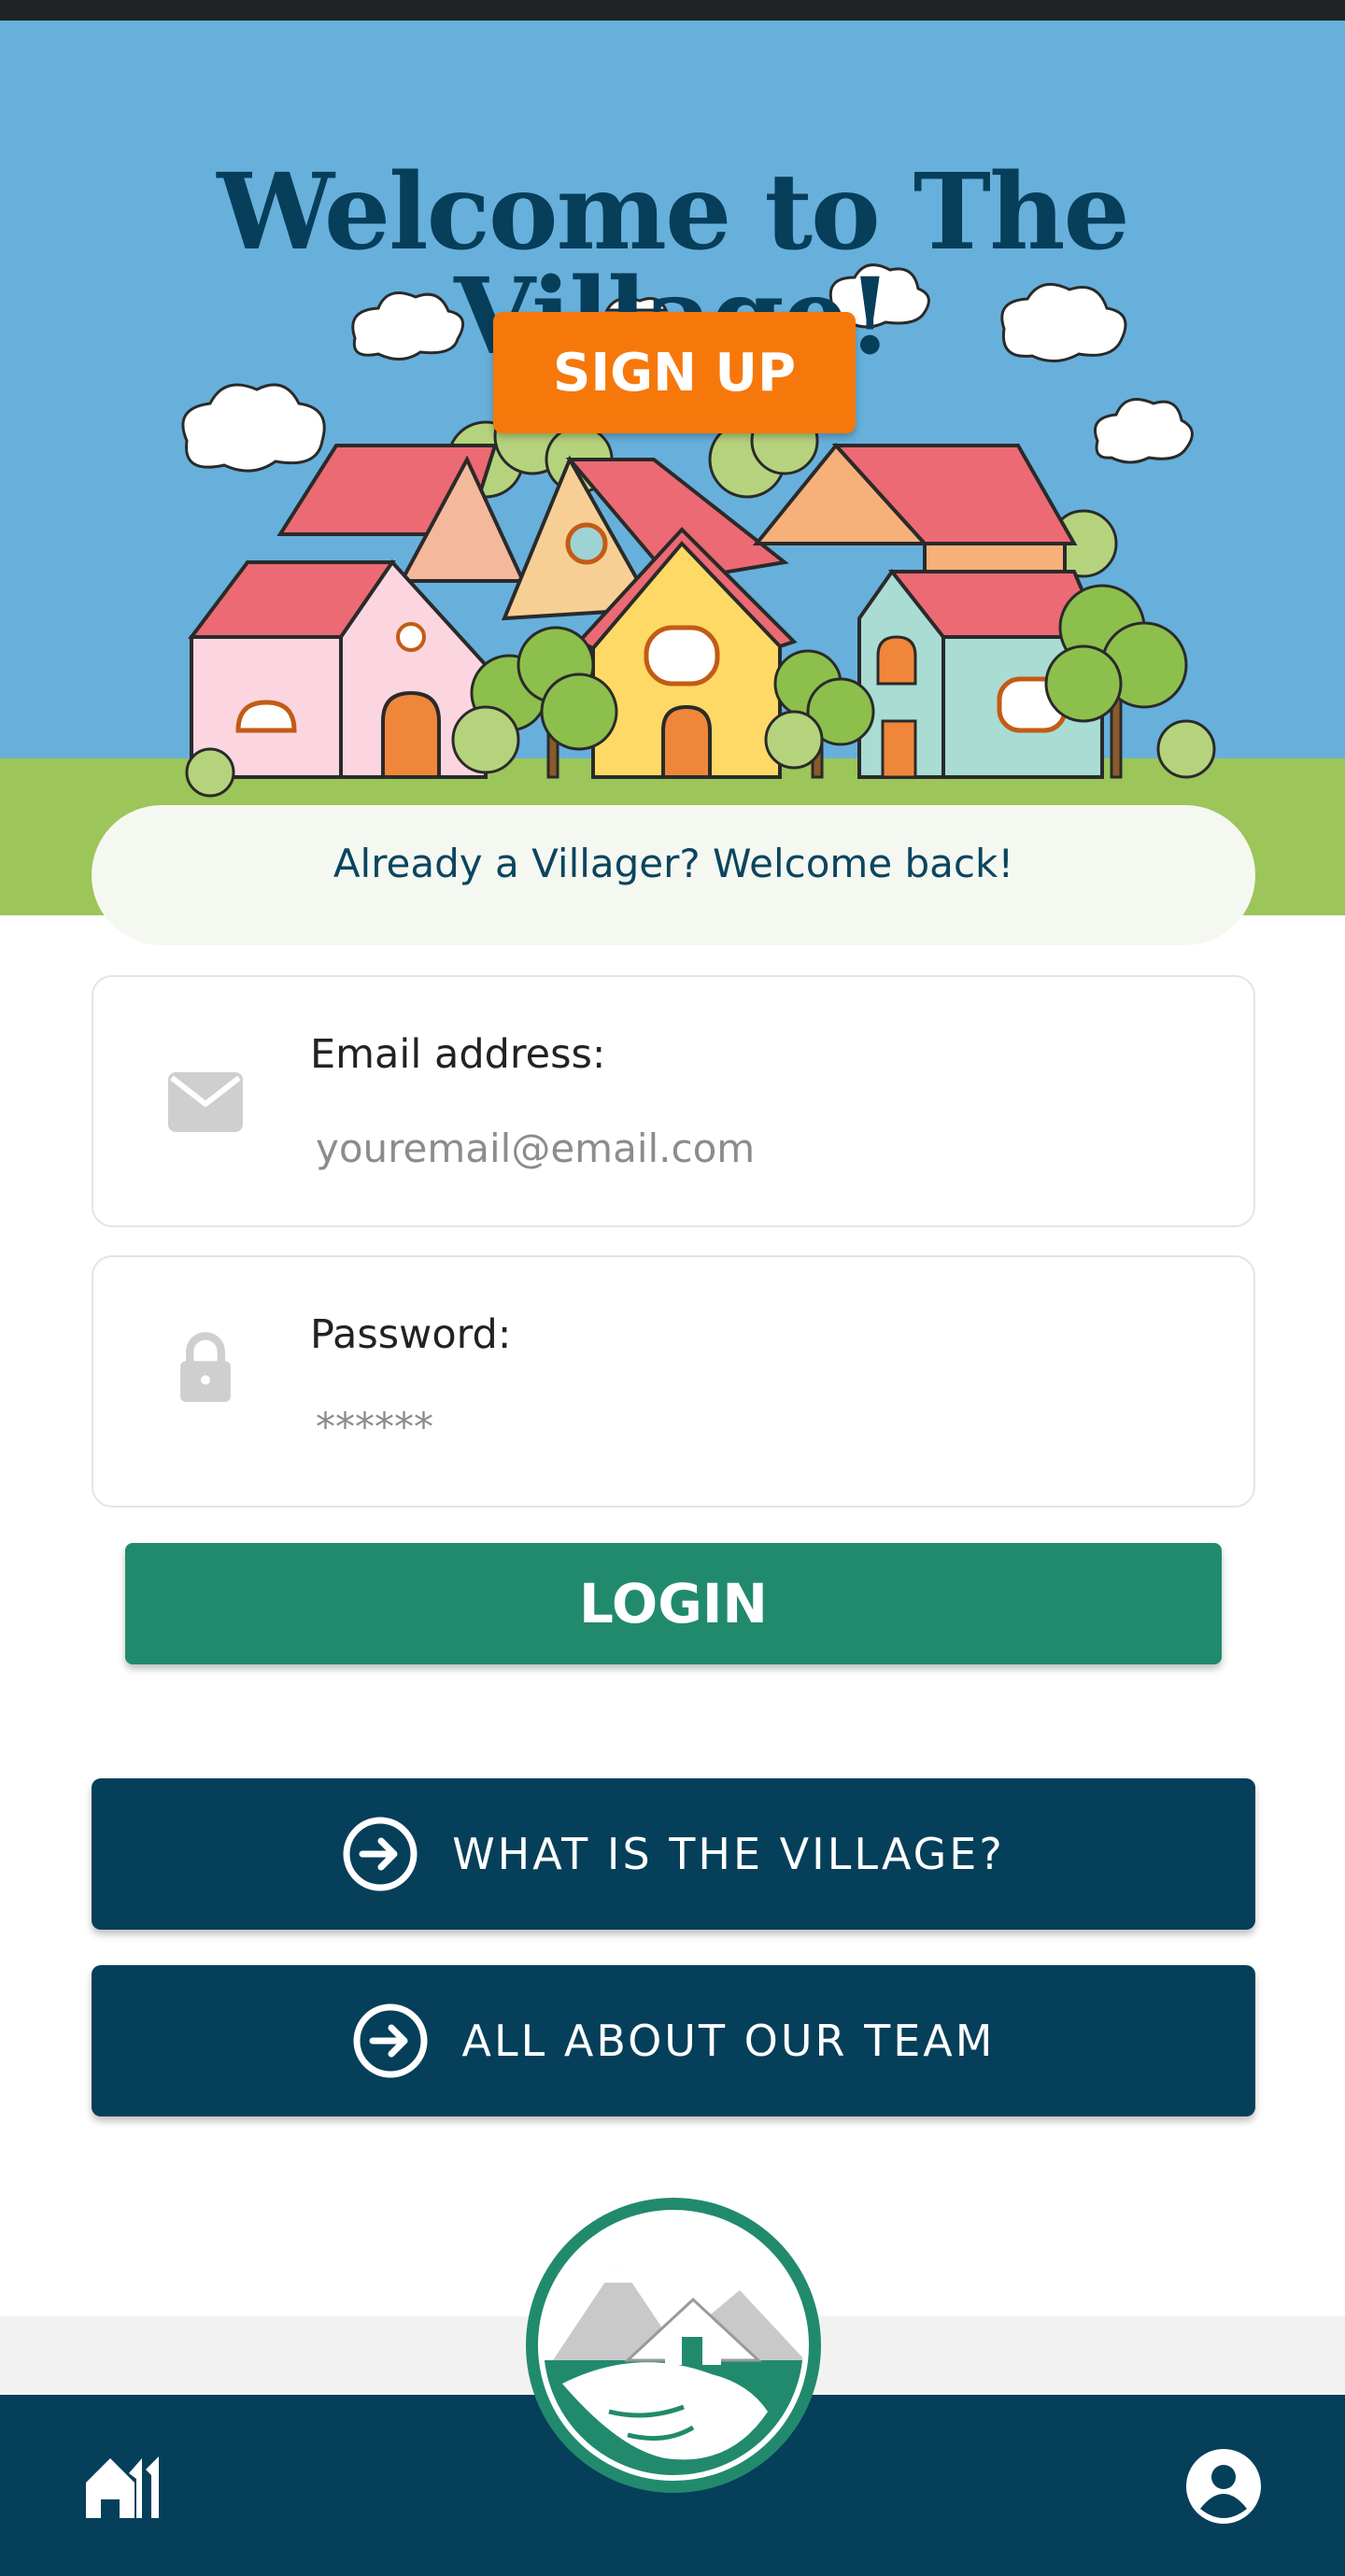  Describe the element at coordinates (673, 863) in the screenshot. I see `returning-user-text: Already a Villager? Welcome back!` at that location.